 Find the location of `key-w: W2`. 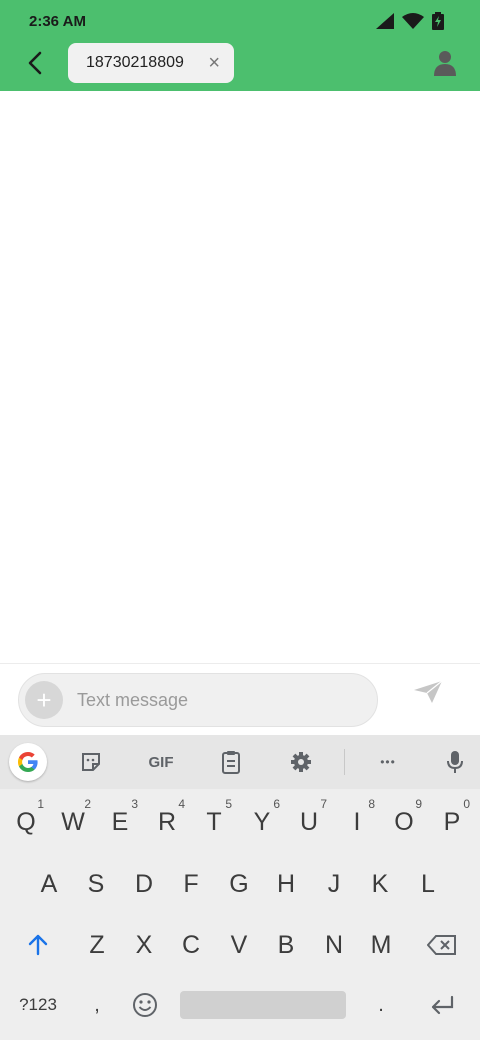

key-w: W2 is located at coordinates (73, 821).